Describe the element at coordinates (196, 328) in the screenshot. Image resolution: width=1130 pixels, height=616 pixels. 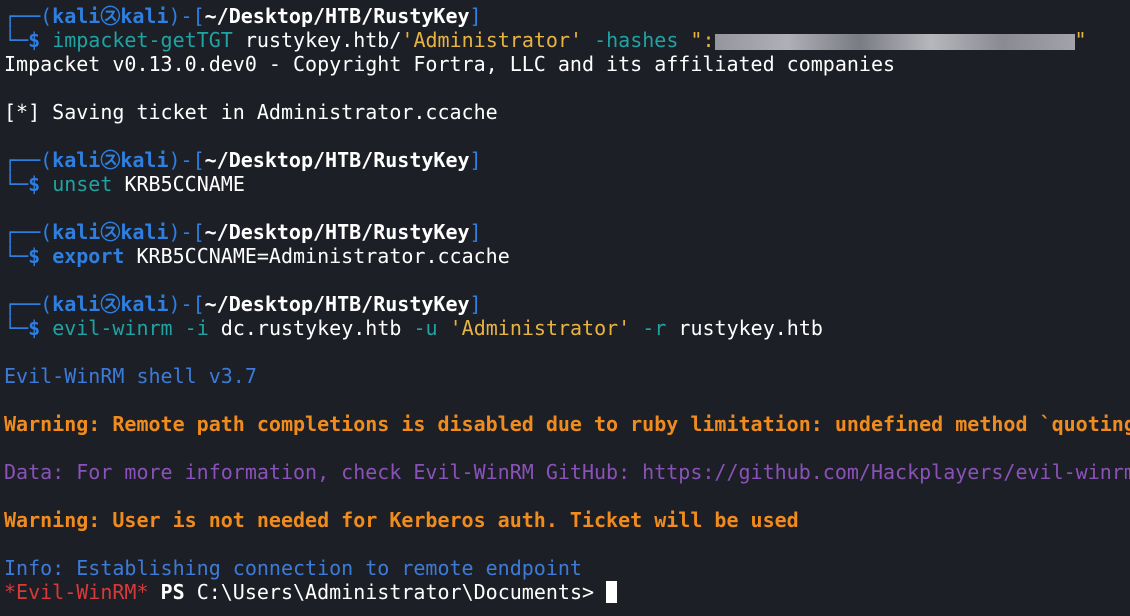
I see `command-flag: -i` at that location.